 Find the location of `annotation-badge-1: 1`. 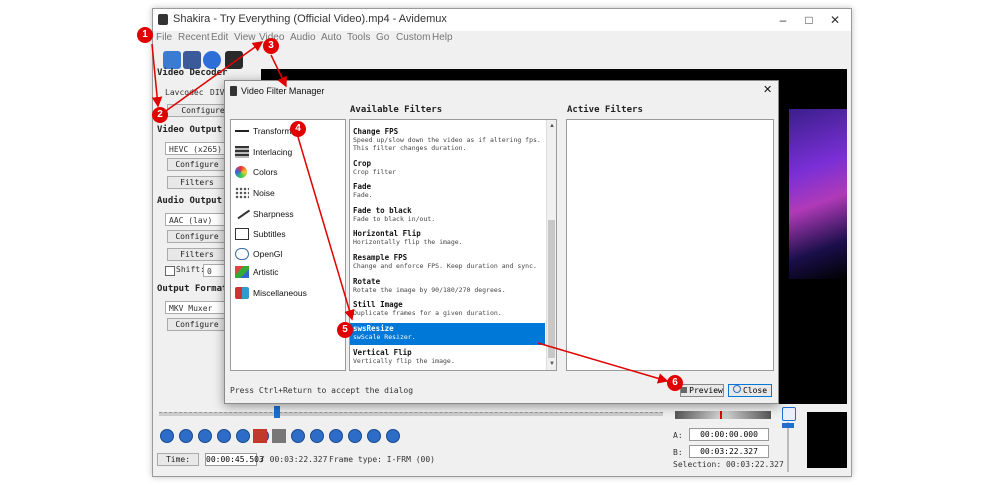

annotation-badge-1: 1 is located at coordinates (145, 35).